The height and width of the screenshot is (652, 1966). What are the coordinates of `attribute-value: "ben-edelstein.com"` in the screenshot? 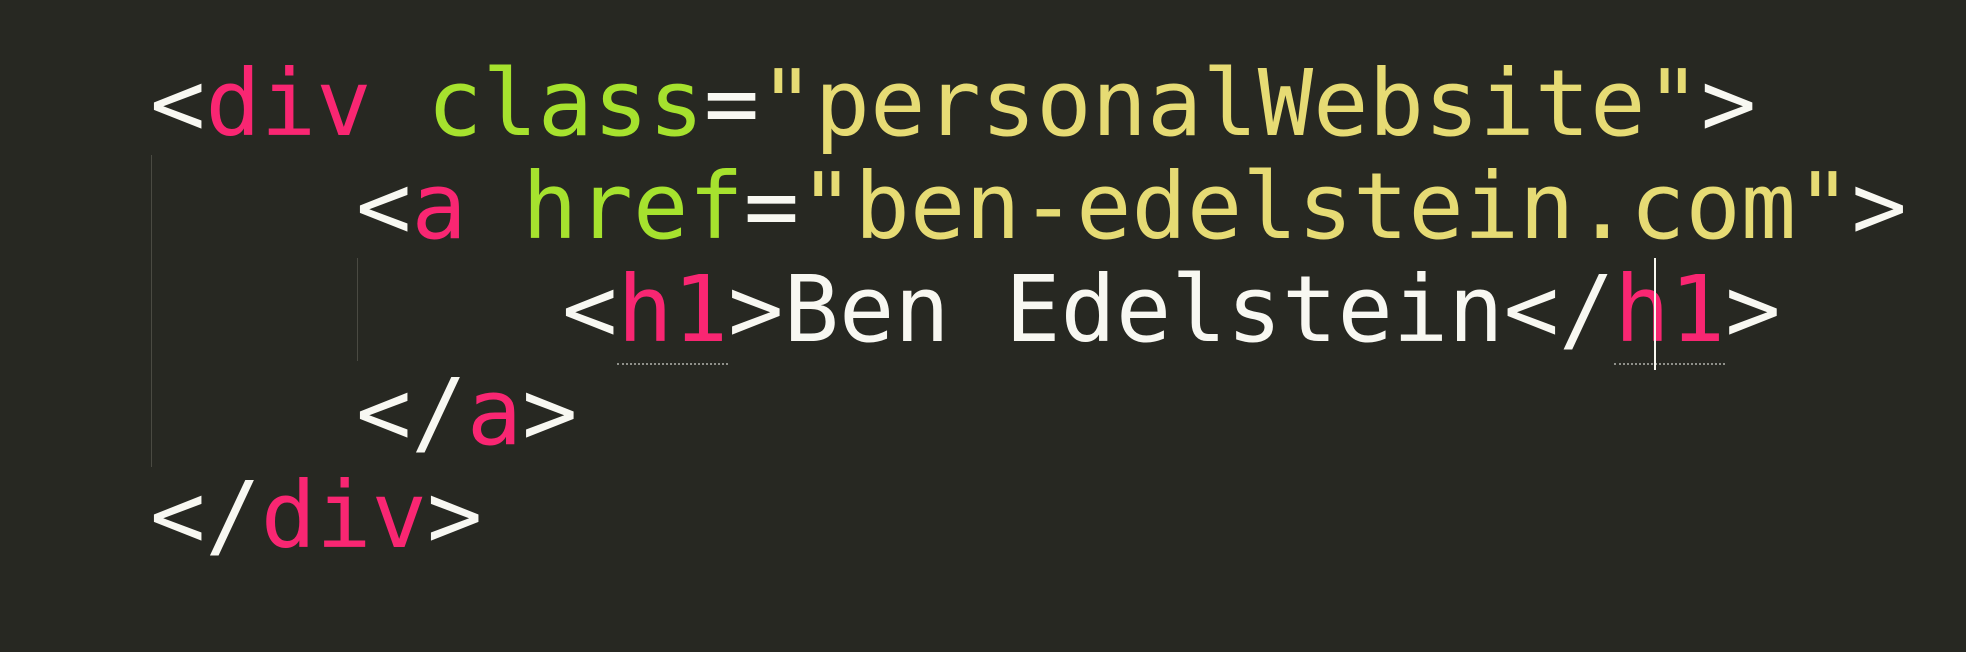 It's located at (1325, 206).